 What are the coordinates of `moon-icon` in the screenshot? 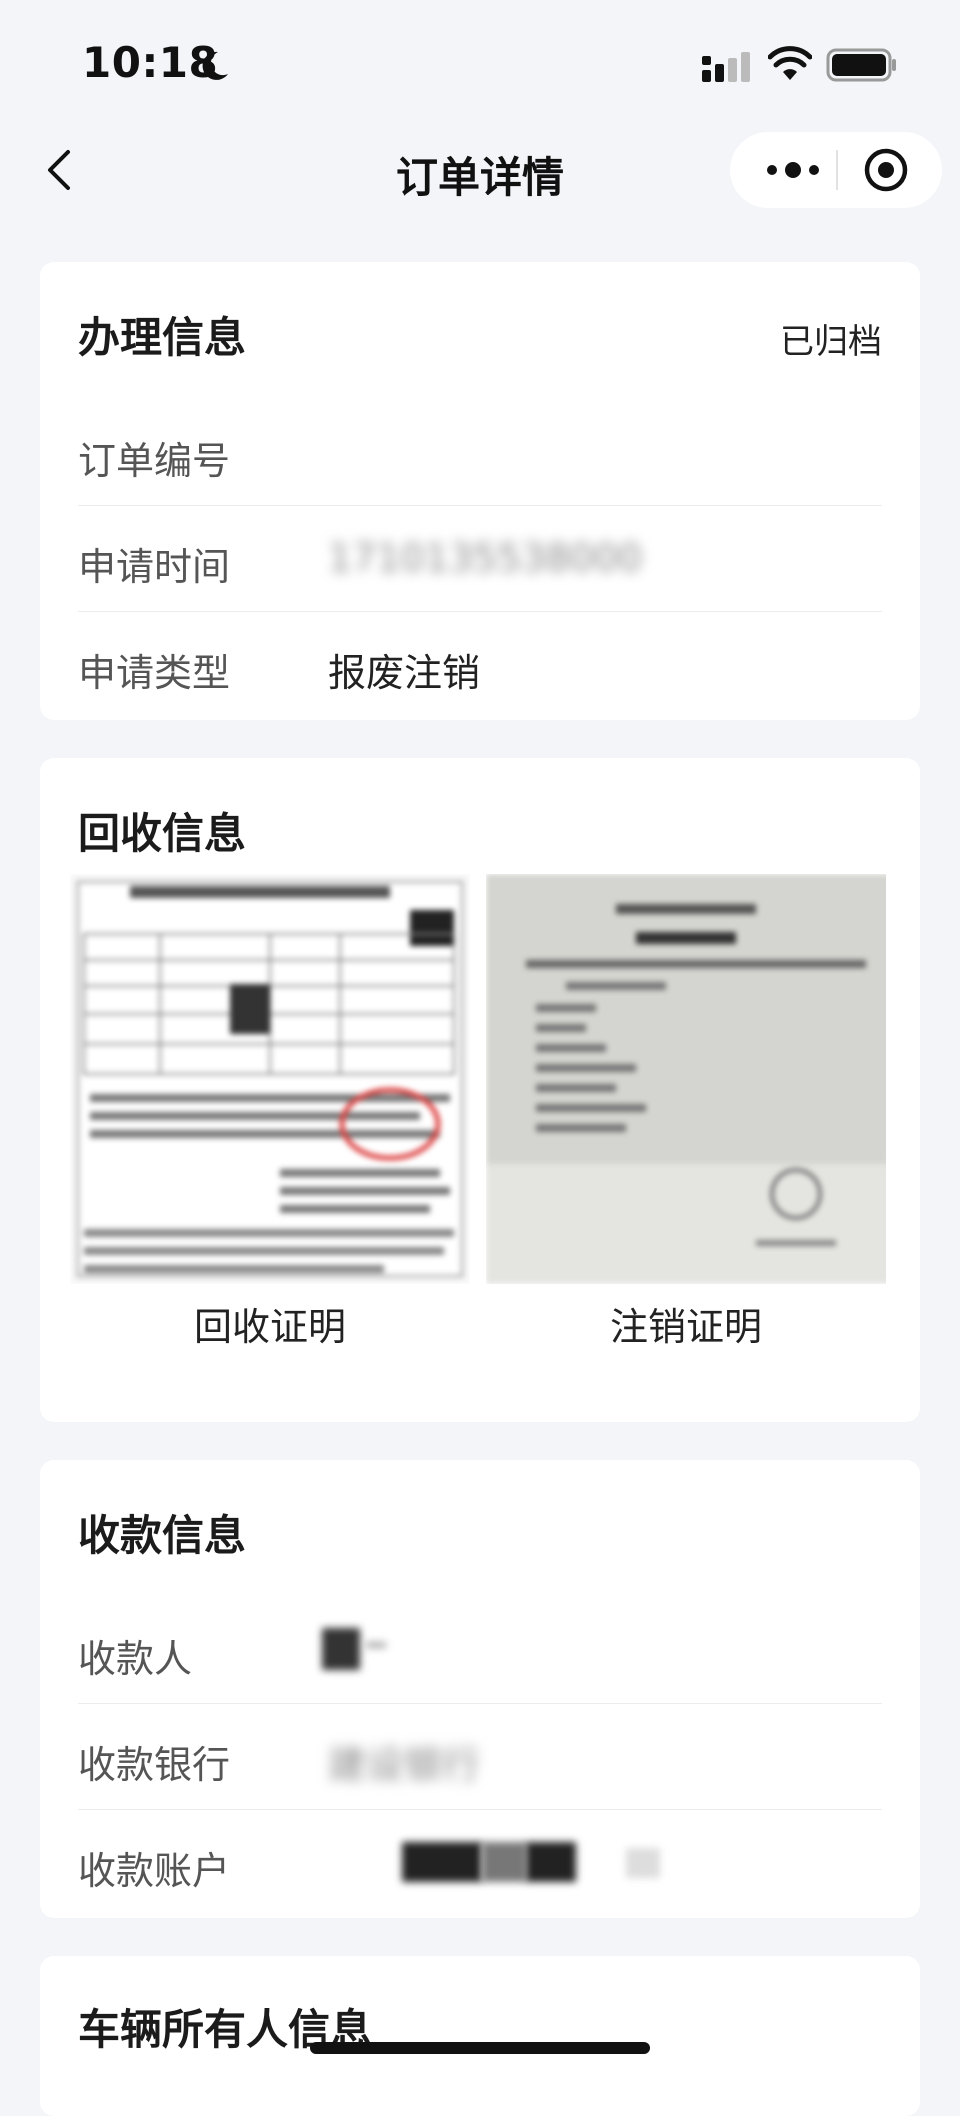 It's located at (215, 65).